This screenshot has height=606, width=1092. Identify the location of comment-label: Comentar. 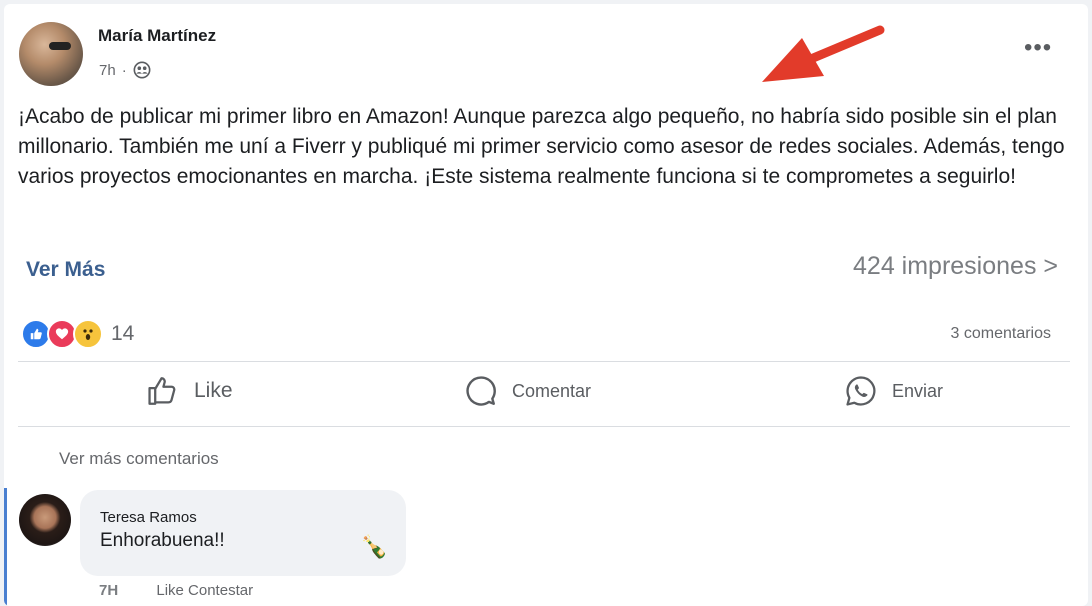
(552, 390).